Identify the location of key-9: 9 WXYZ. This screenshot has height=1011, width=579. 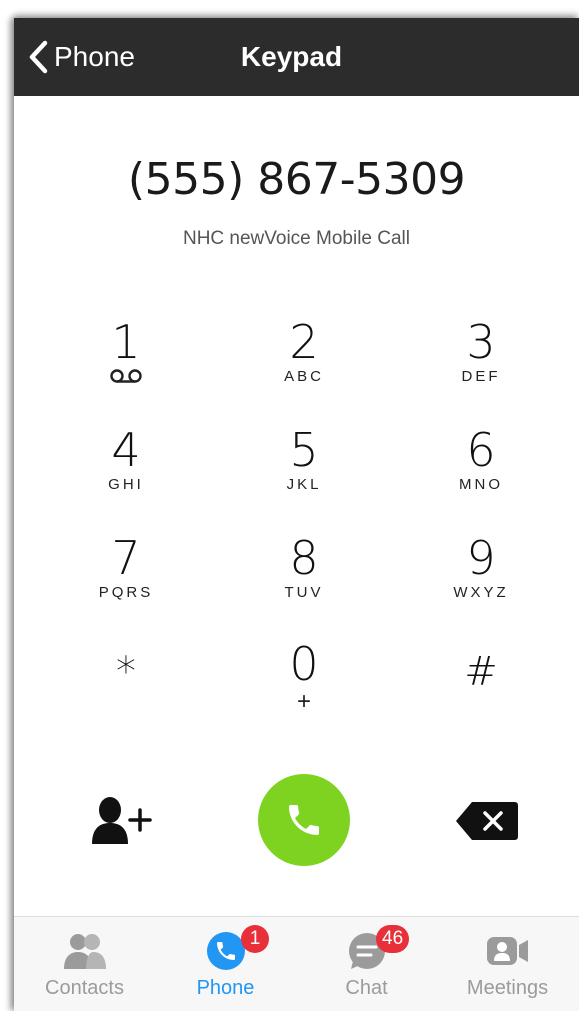
(481, 579).